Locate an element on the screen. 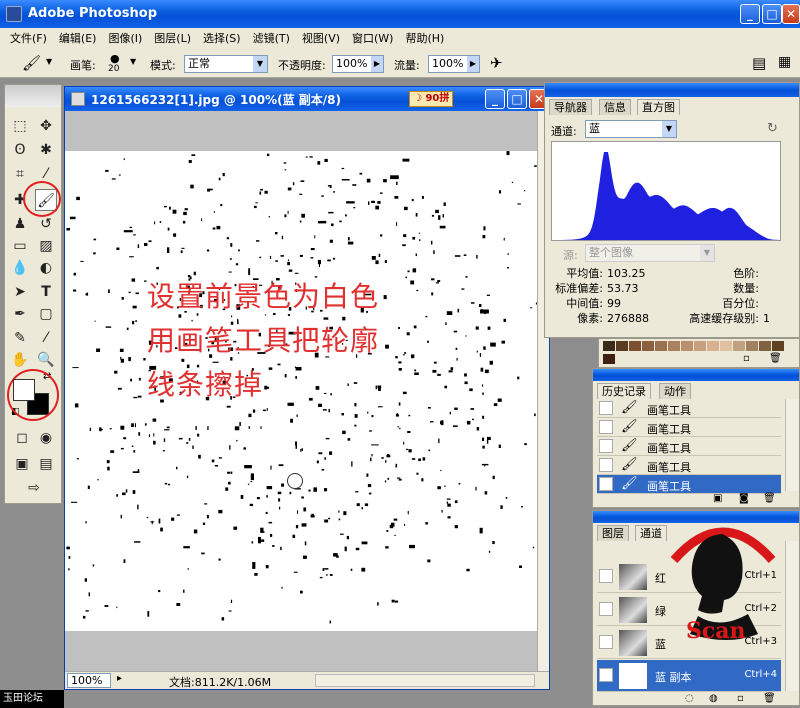 The image size is (800, 708). doc-minimize-button: _ is located at coordinates (495, 99).